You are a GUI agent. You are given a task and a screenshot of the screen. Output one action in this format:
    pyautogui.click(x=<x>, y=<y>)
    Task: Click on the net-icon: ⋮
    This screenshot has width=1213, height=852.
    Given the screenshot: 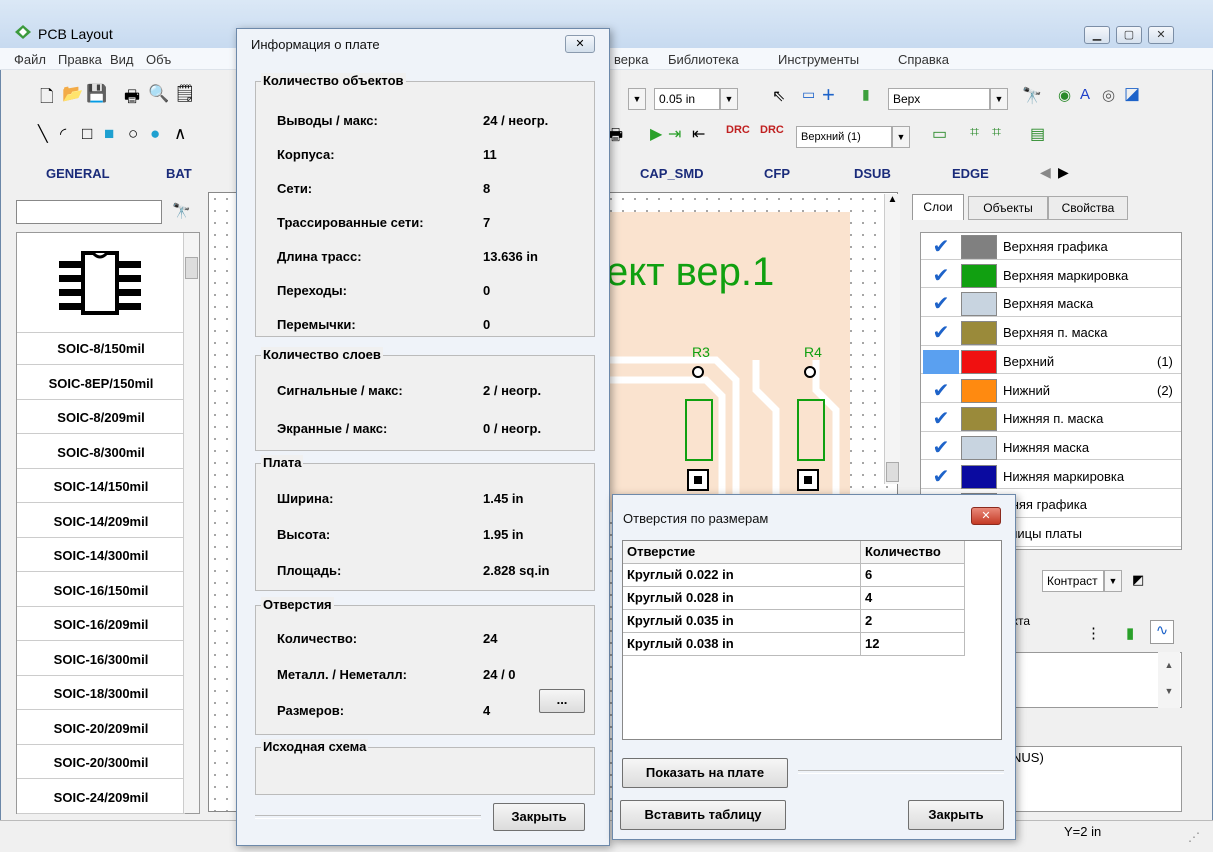 What is the action you would take?
    pyautogui.click(x=1093, y=633)
    